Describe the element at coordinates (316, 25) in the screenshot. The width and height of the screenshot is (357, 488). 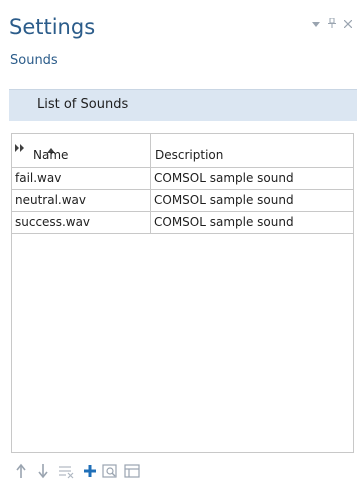
I see `pin-dropdown-icon` at that location.